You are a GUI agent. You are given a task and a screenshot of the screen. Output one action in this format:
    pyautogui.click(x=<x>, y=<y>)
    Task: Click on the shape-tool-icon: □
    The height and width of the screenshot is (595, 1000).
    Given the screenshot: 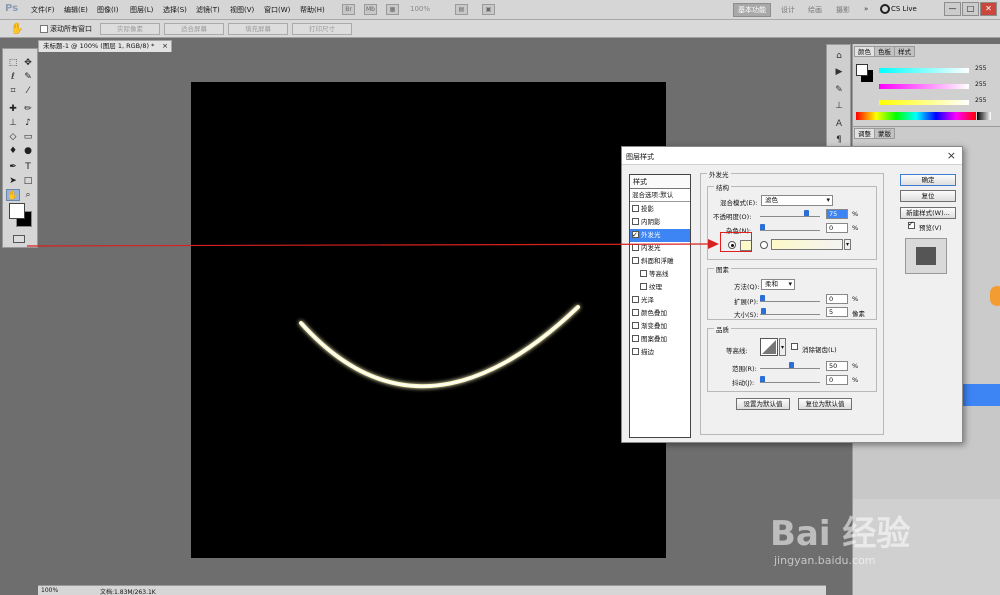 What is the action you would take?
    pyautogui.click(x=28, y=181)
    